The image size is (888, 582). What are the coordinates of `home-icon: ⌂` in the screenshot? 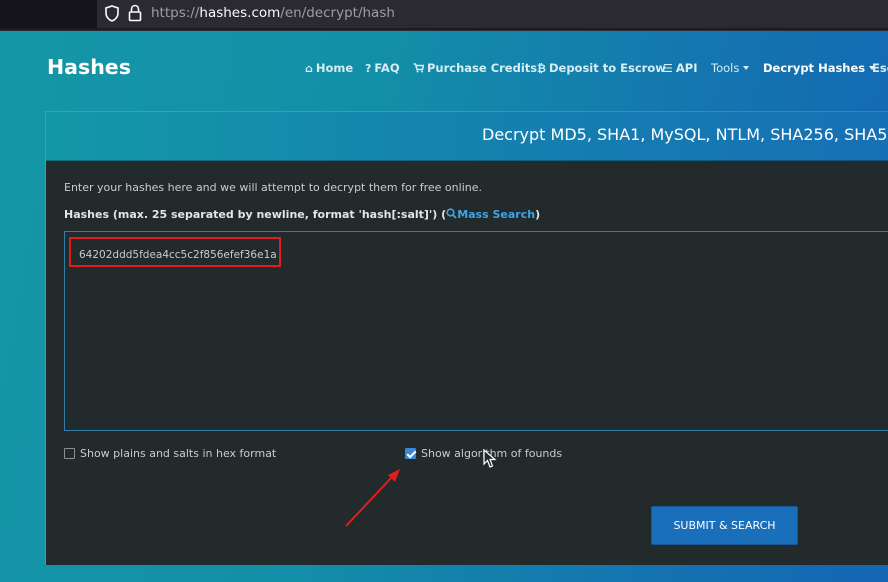 It's located at (309, 68).